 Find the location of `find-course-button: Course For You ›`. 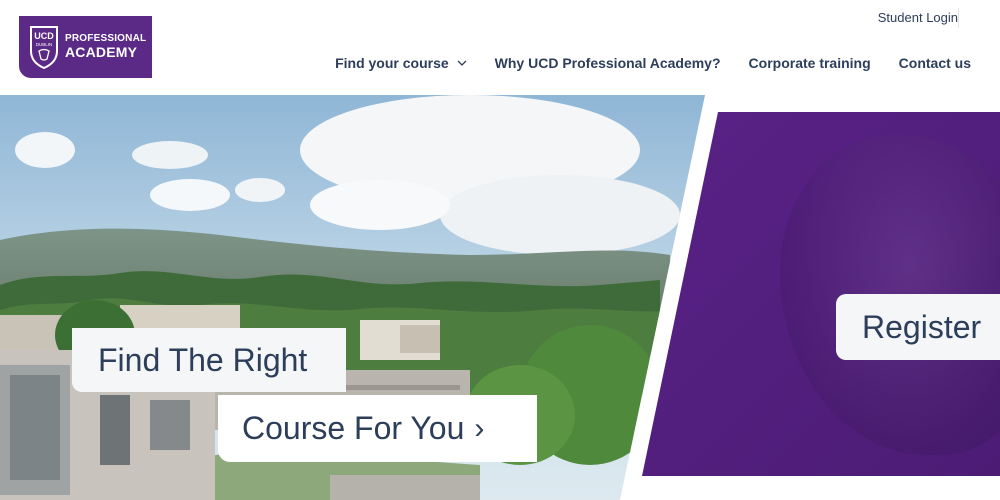

find-course-button: Course For You › is located at coordinates (377, 428).